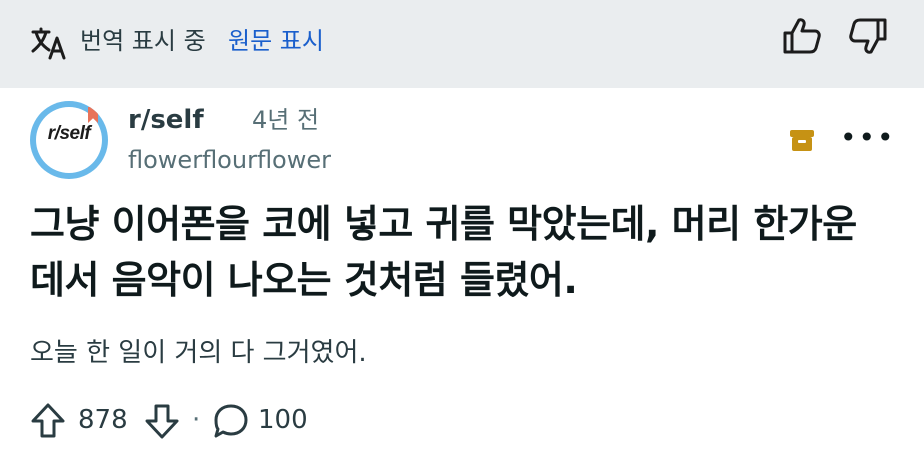  I want to click on save-icon, so click(802, 140).